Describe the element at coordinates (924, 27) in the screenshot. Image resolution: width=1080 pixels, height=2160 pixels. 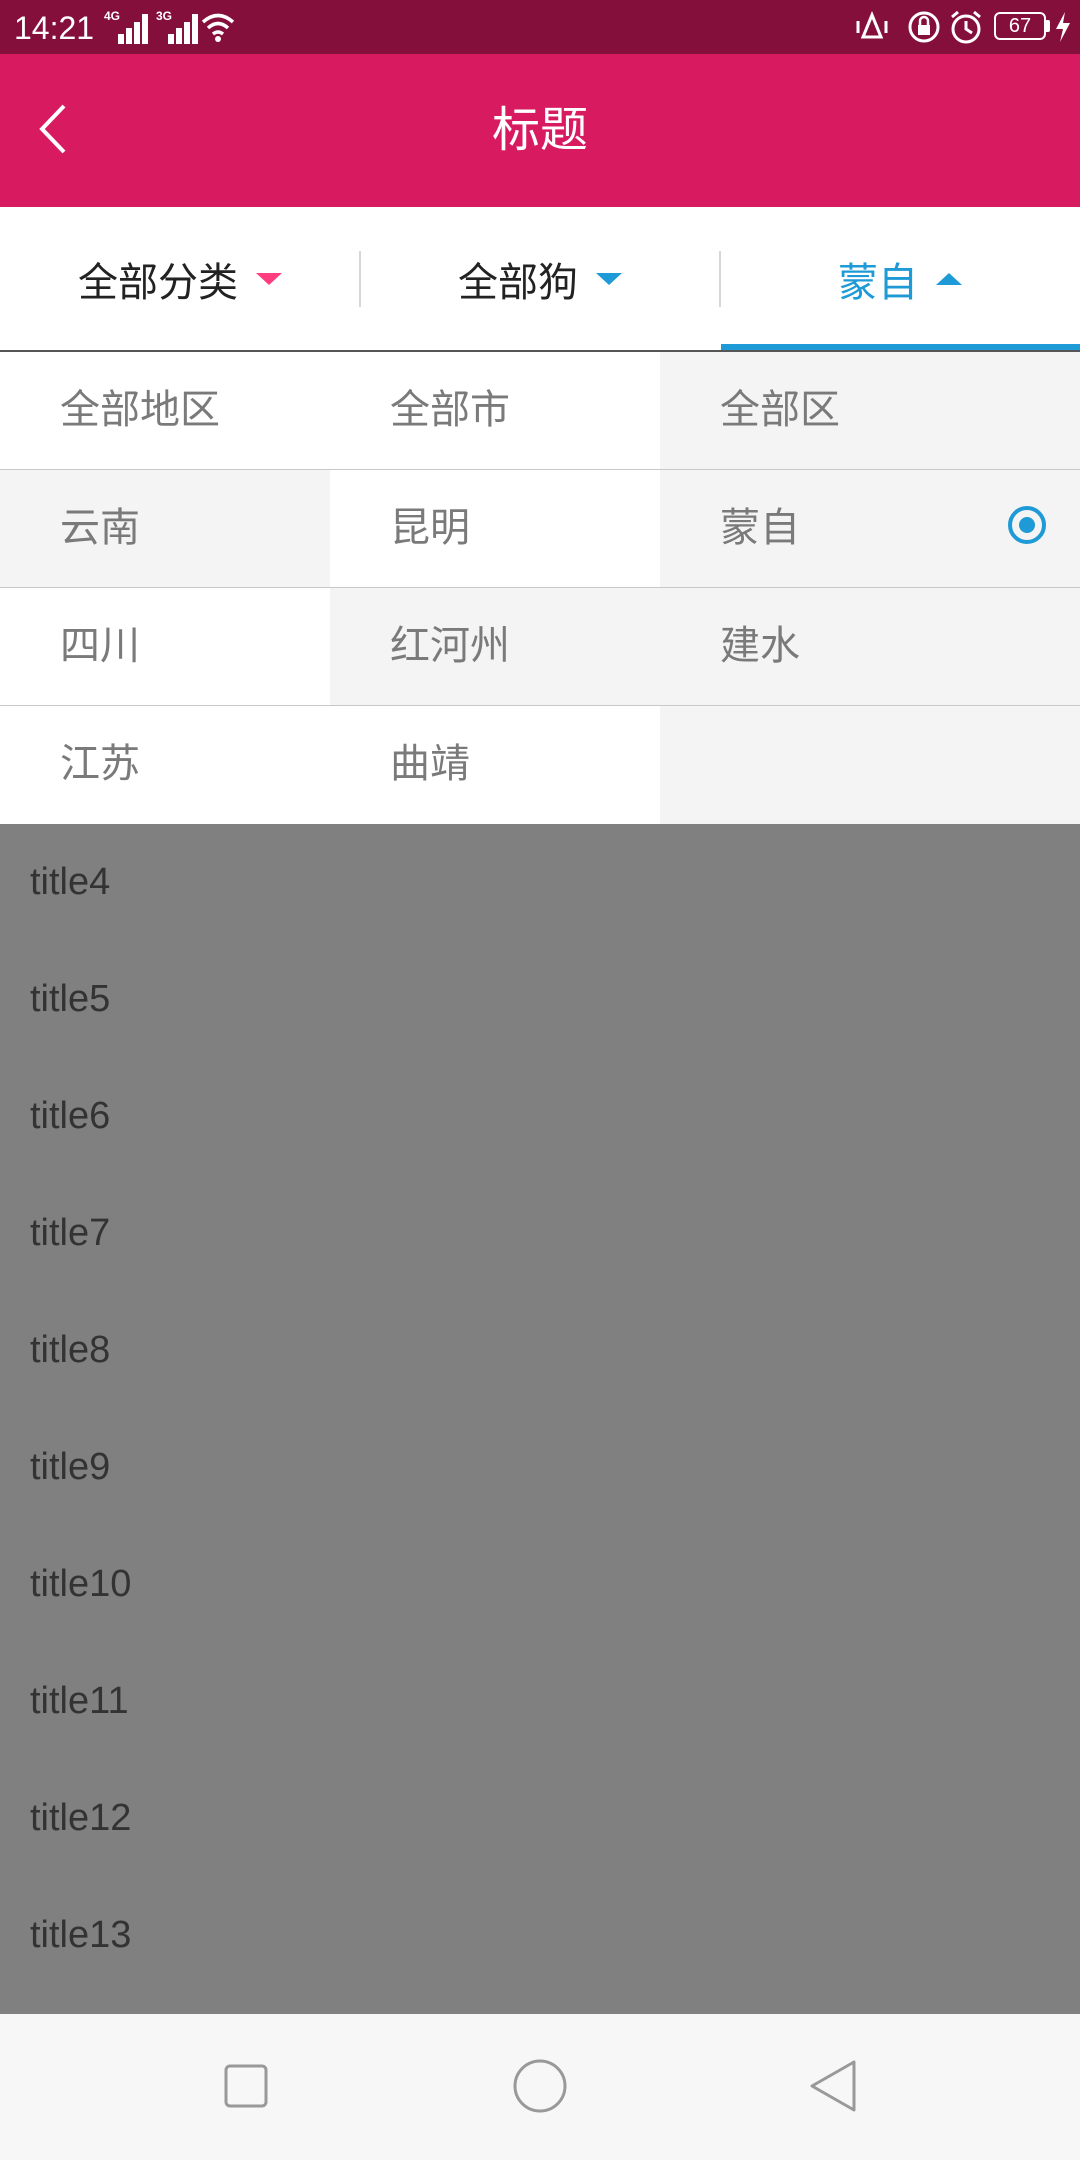
I see `rotation-lock-icon` at that location.